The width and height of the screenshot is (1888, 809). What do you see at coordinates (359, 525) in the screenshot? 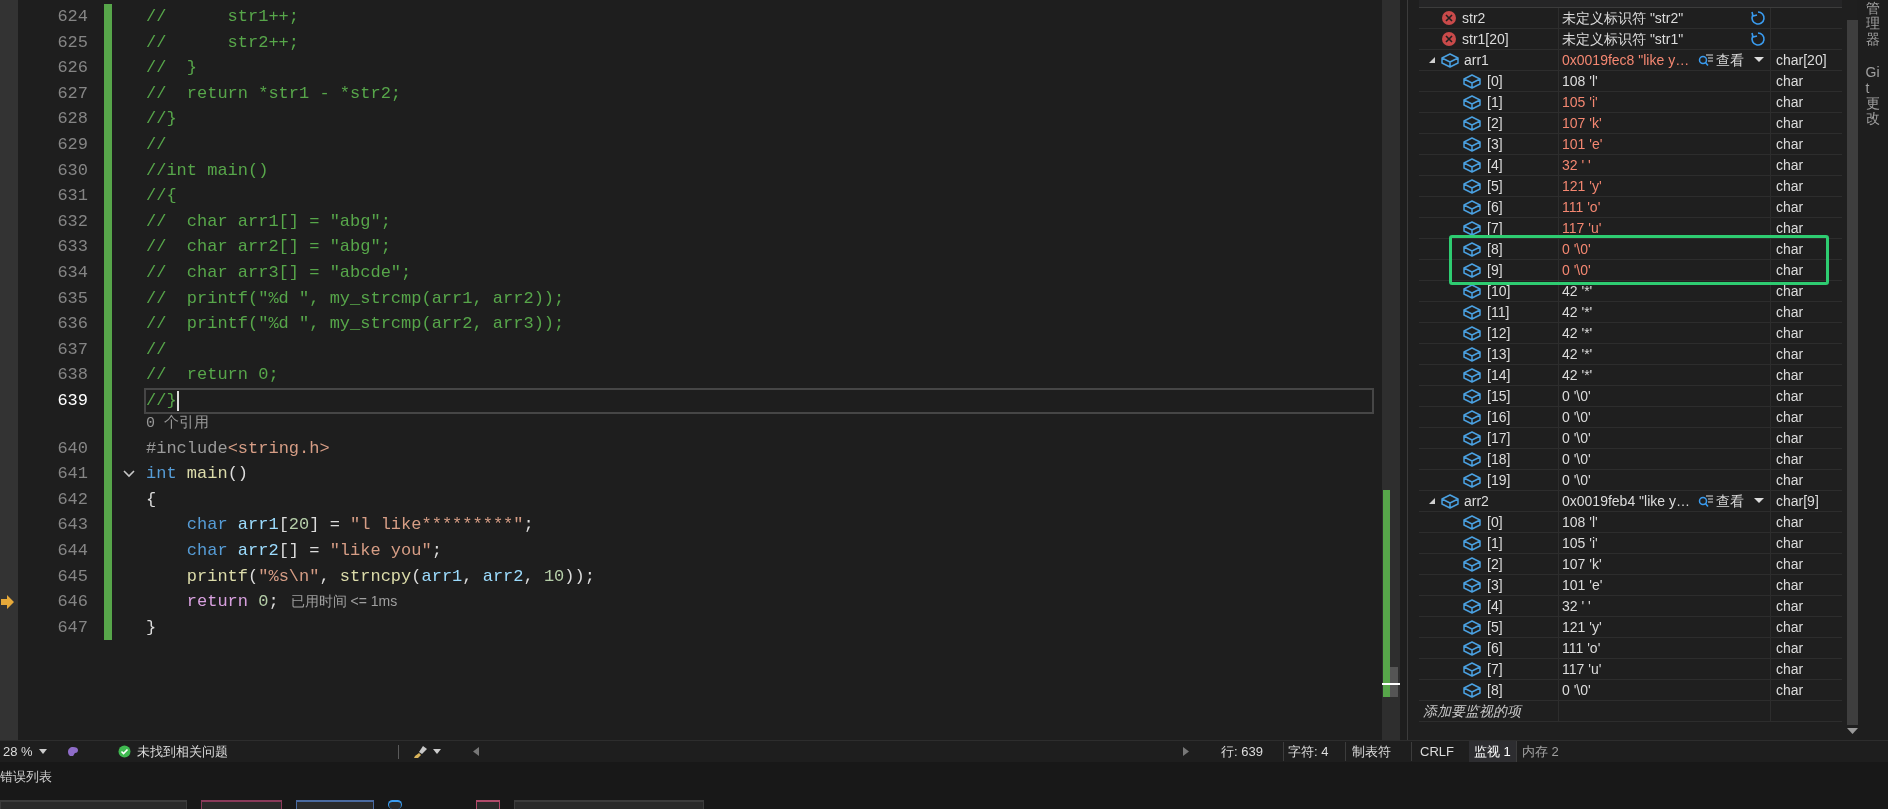
I see `code-line: char arr1[20] = "l like*********";` at bounding box center [359, 525].